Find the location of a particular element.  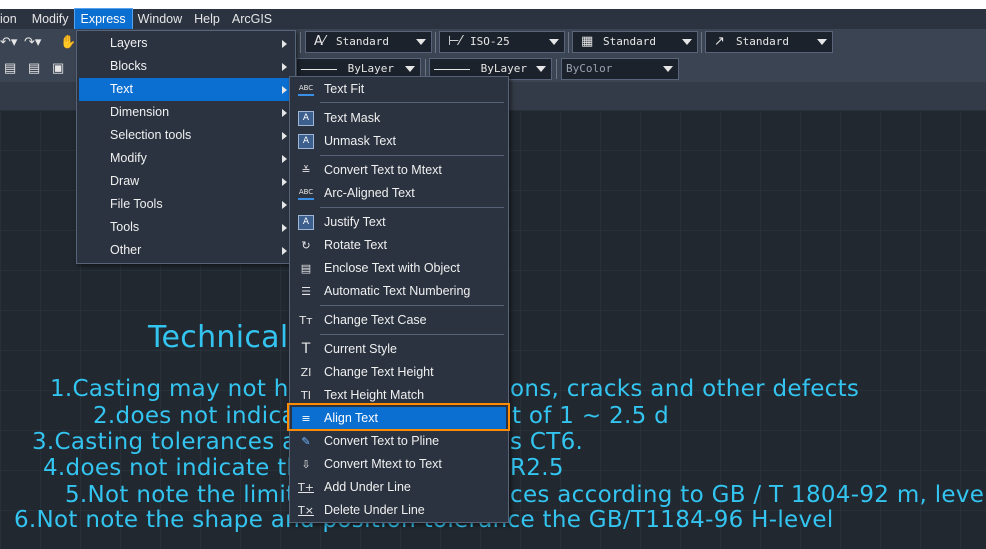

layer-match-icon: ▣ is located at coordinates (58, 68).